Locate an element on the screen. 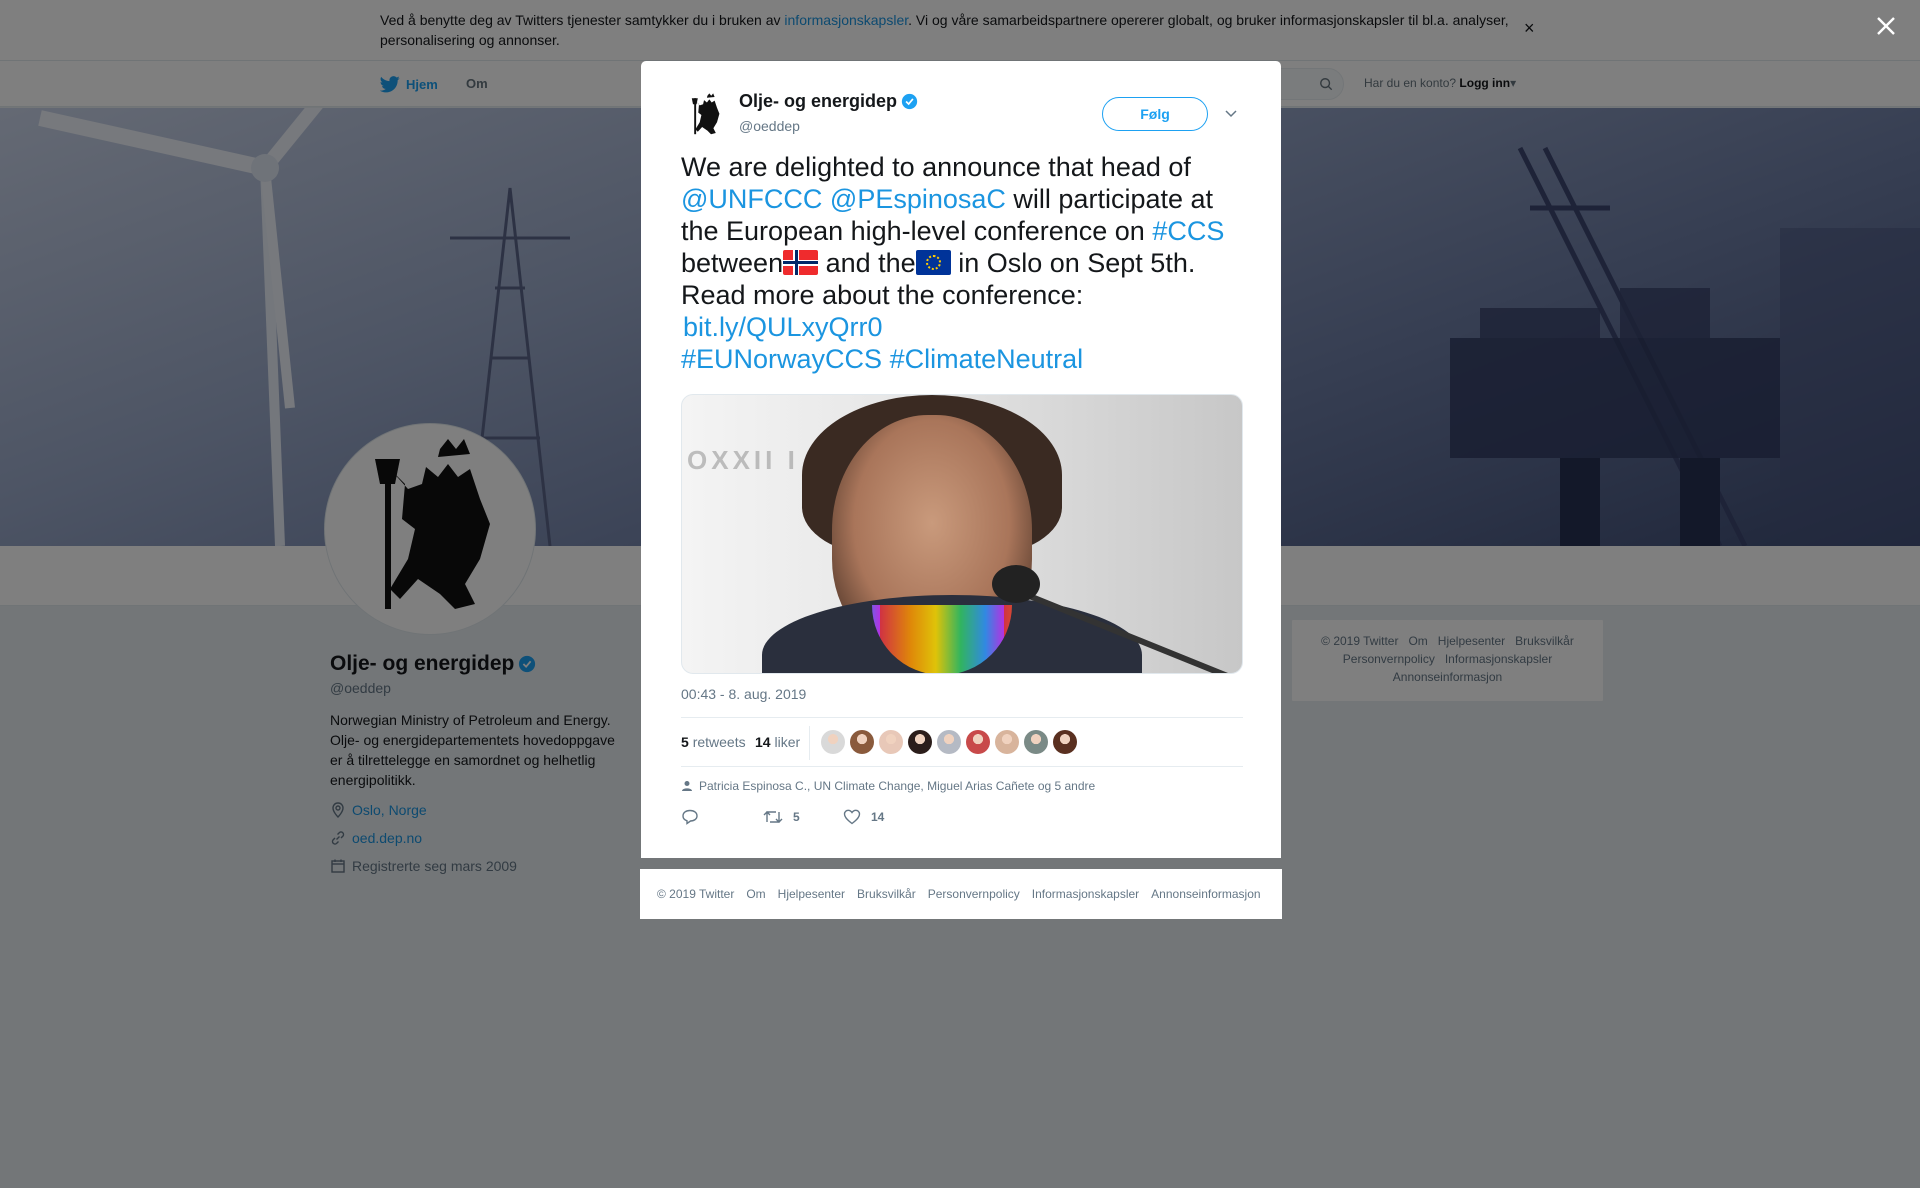  close-icon is located at coordinates (1886, 26).